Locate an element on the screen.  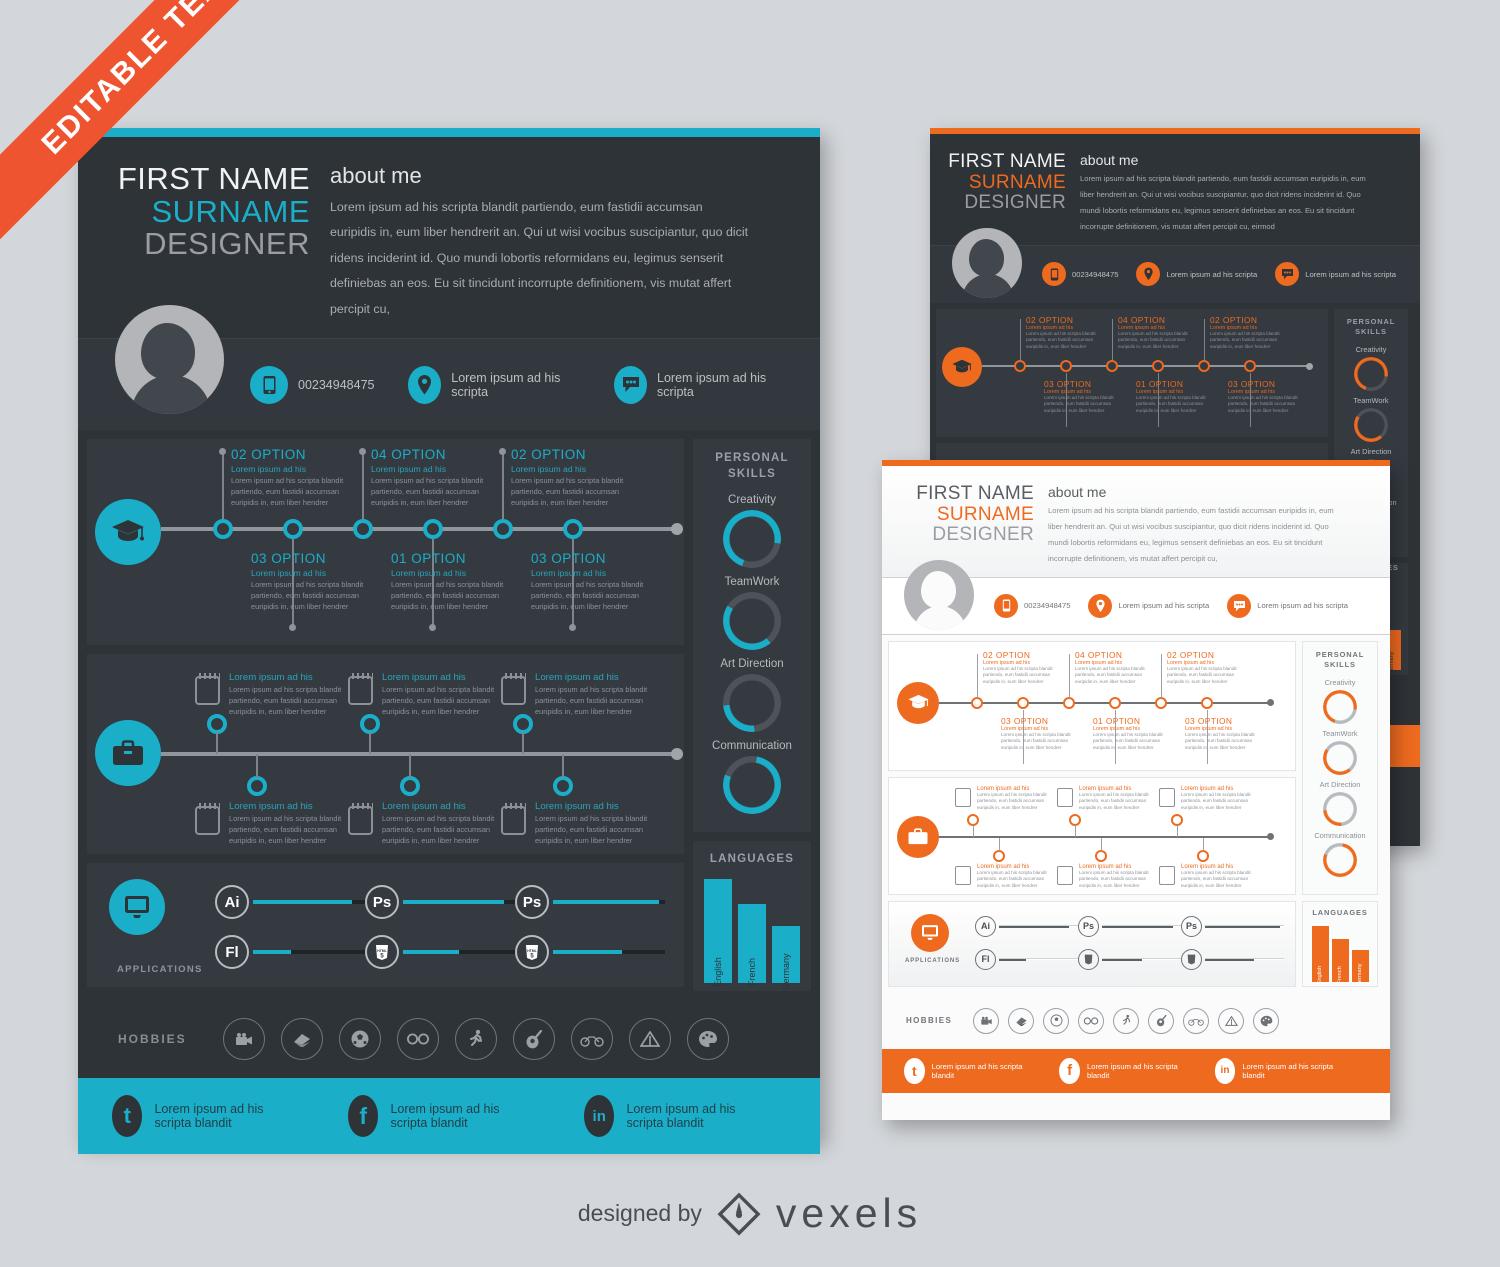
app-badge-html5: HTML 5 is located at coordinates (382, 952).